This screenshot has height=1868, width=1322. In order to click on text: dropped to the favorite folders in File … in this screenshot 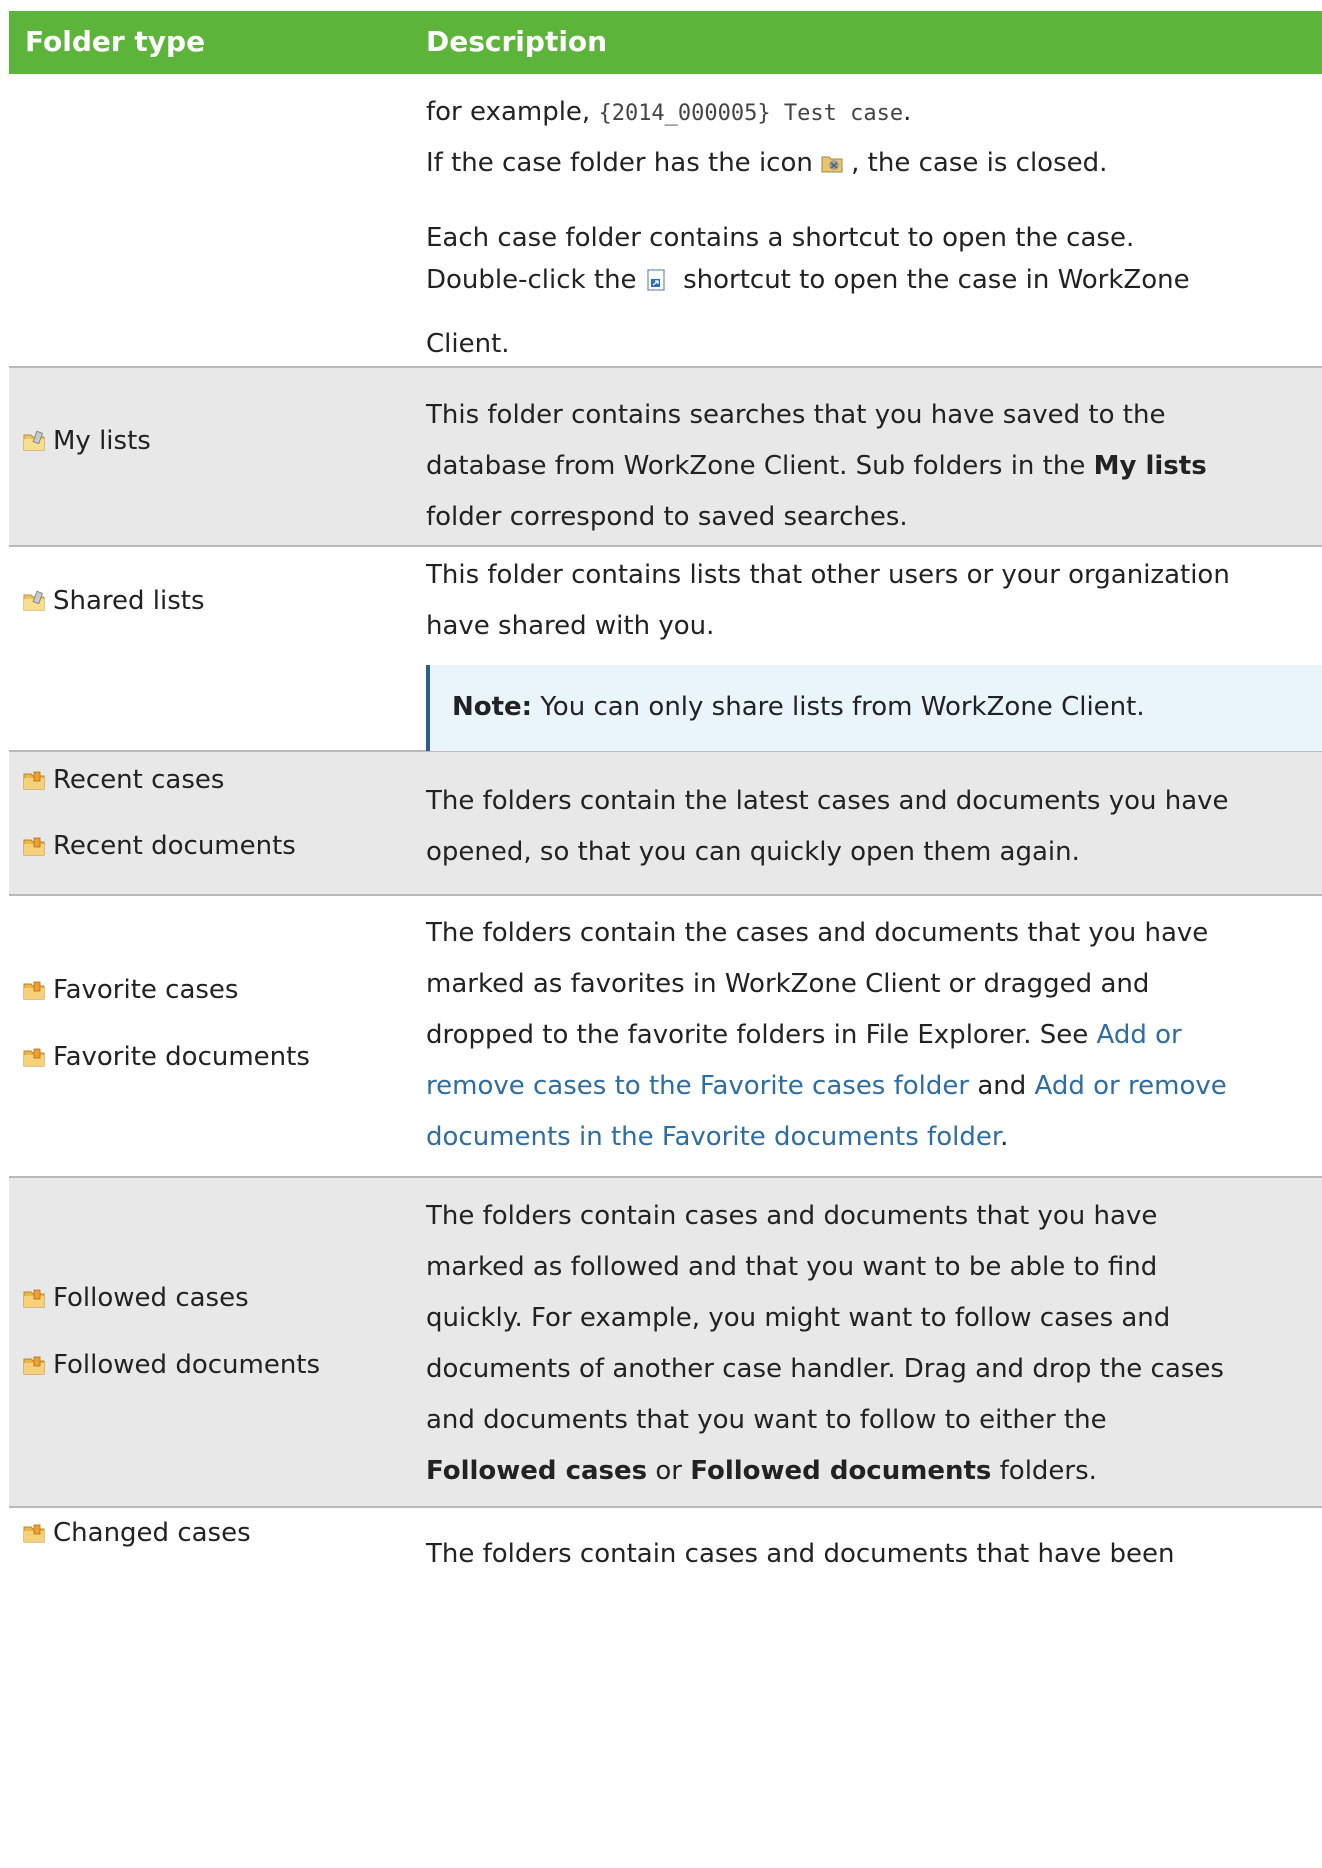, I will do `click(761, 1035)`.